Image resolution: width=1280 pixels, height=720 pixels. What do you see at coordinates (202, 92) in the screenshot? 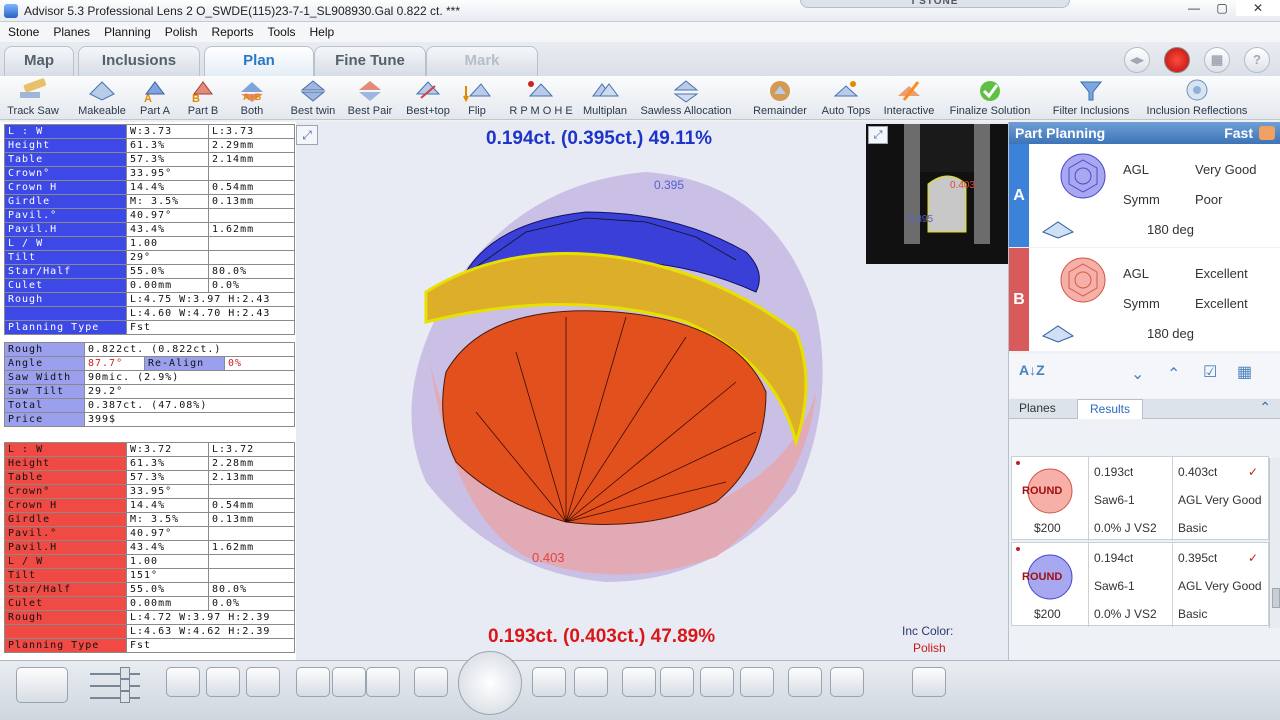
I see `part-b-icon: B` at bounding box center [202, 92].